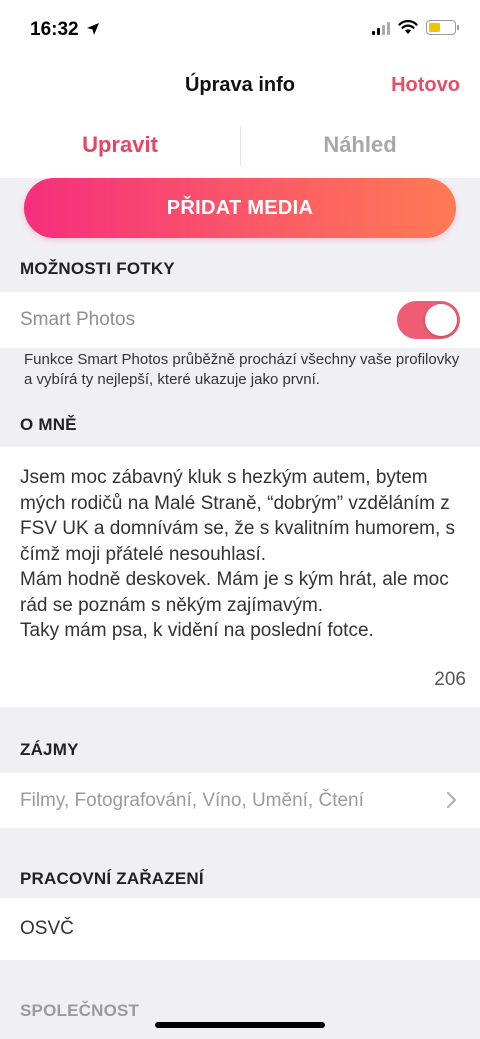 This screenshot has height=1039, width=480. What do you see at coordinates (47, 928) in the screenshot?
I see `job-value: OSVČ` at bounding box center [47, 928].